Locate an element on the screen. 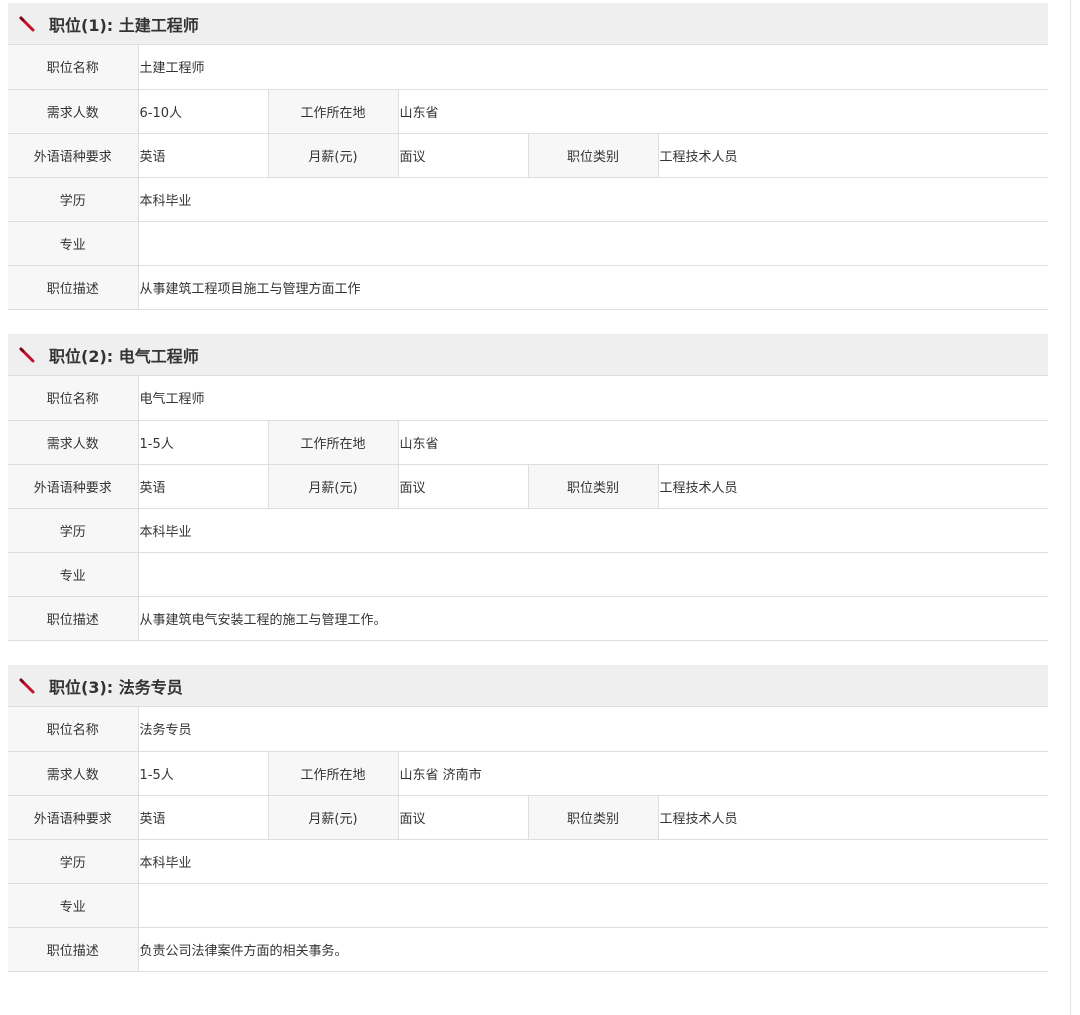 The image size is (1080, 1015). table-row: 需求人数 1-5人 工作所在地 山东省 is located at coordinates (528, 442).